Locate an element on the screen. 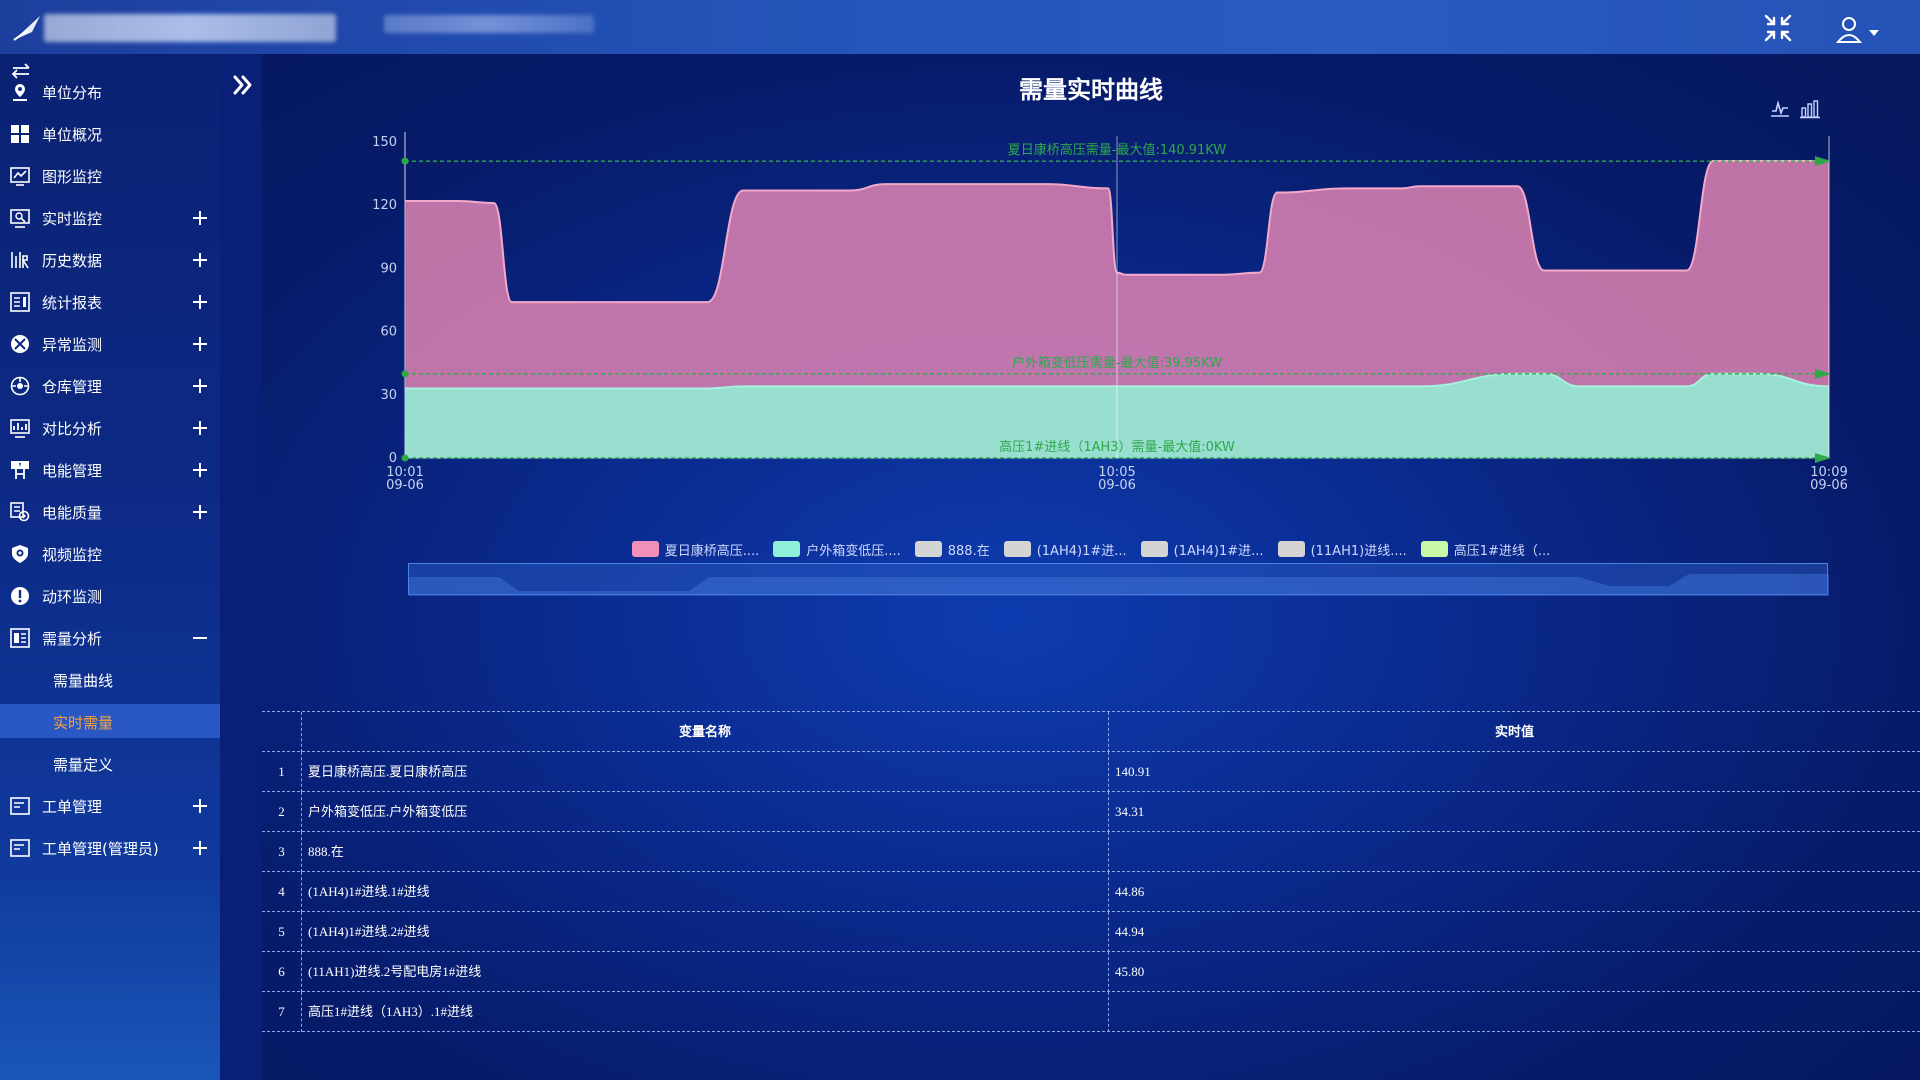  row-variable-name: (11AH1)进线.2号配电房1#进线 is located at coordinates (705, 972).